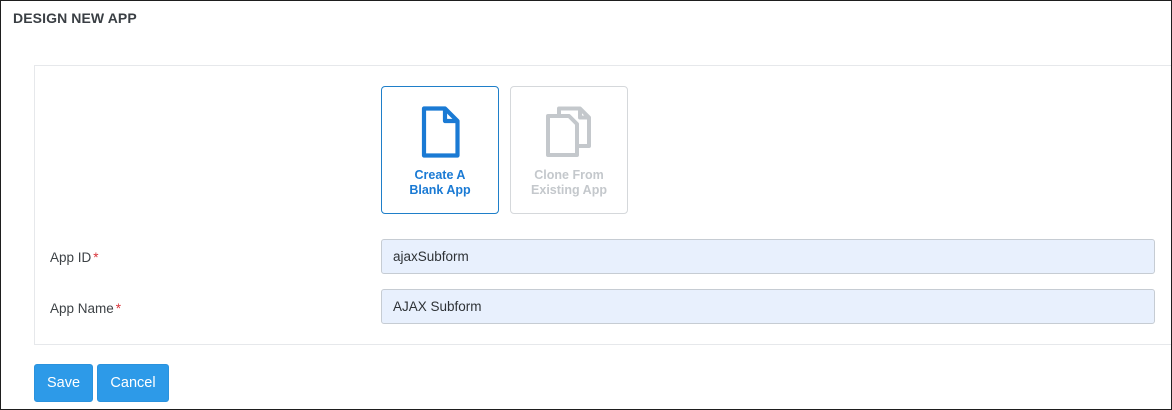  Describe the element at coordinates (82, 308) in the screenshot. I see `app-name-label-text: App Name` at that location.